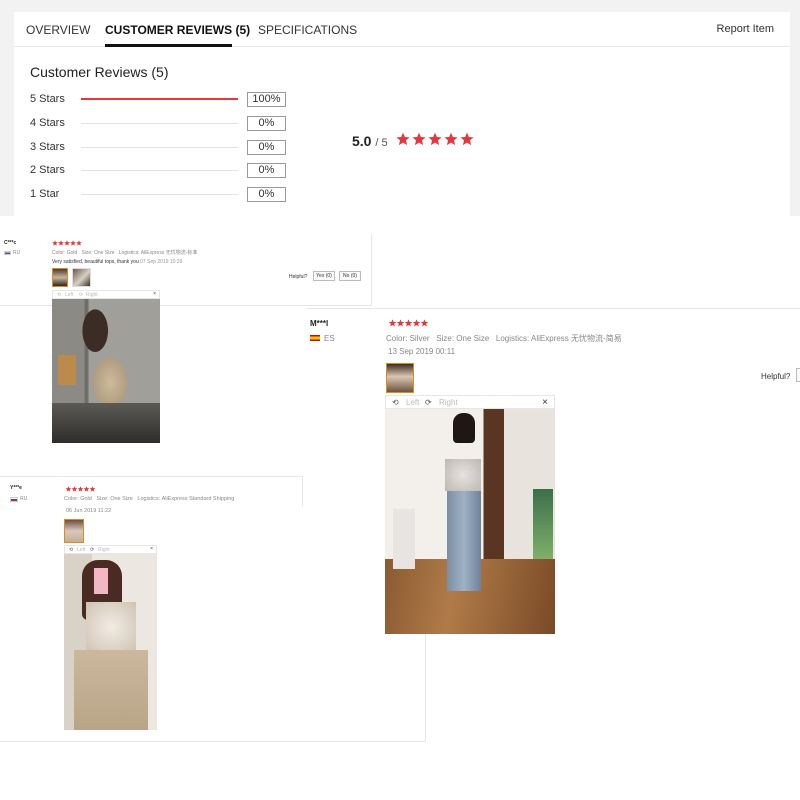  What do you see at coordinates (798, 375) in the screenshot?
I see `helpful-yes-button` at bounding box center [798, 375].